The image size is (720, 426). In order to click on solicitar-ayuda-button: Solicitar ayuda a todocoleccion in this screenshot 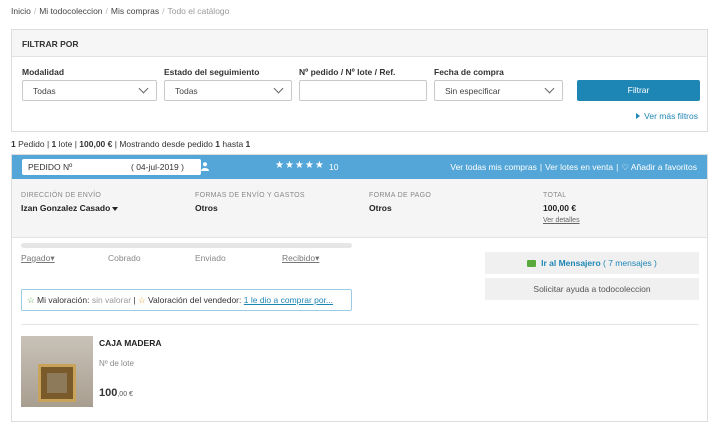, I will do `click(592, 289)`.